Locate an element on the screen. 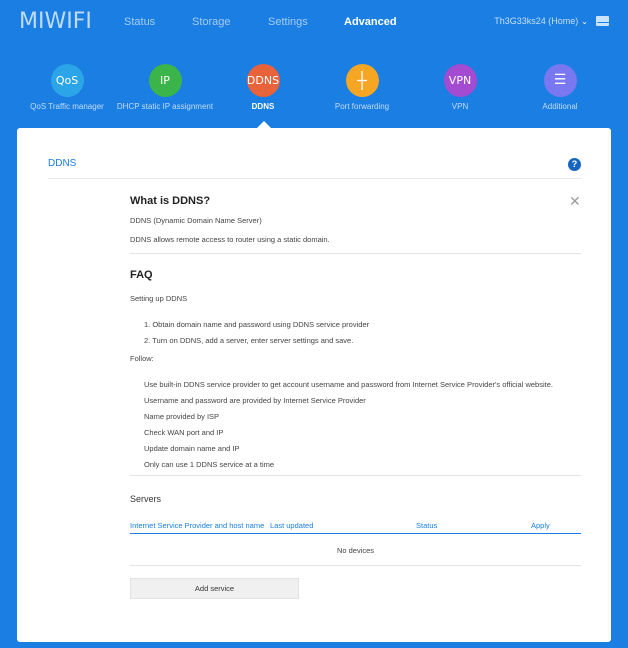  qos-icon: QoS is located at coordinates (67, 80).